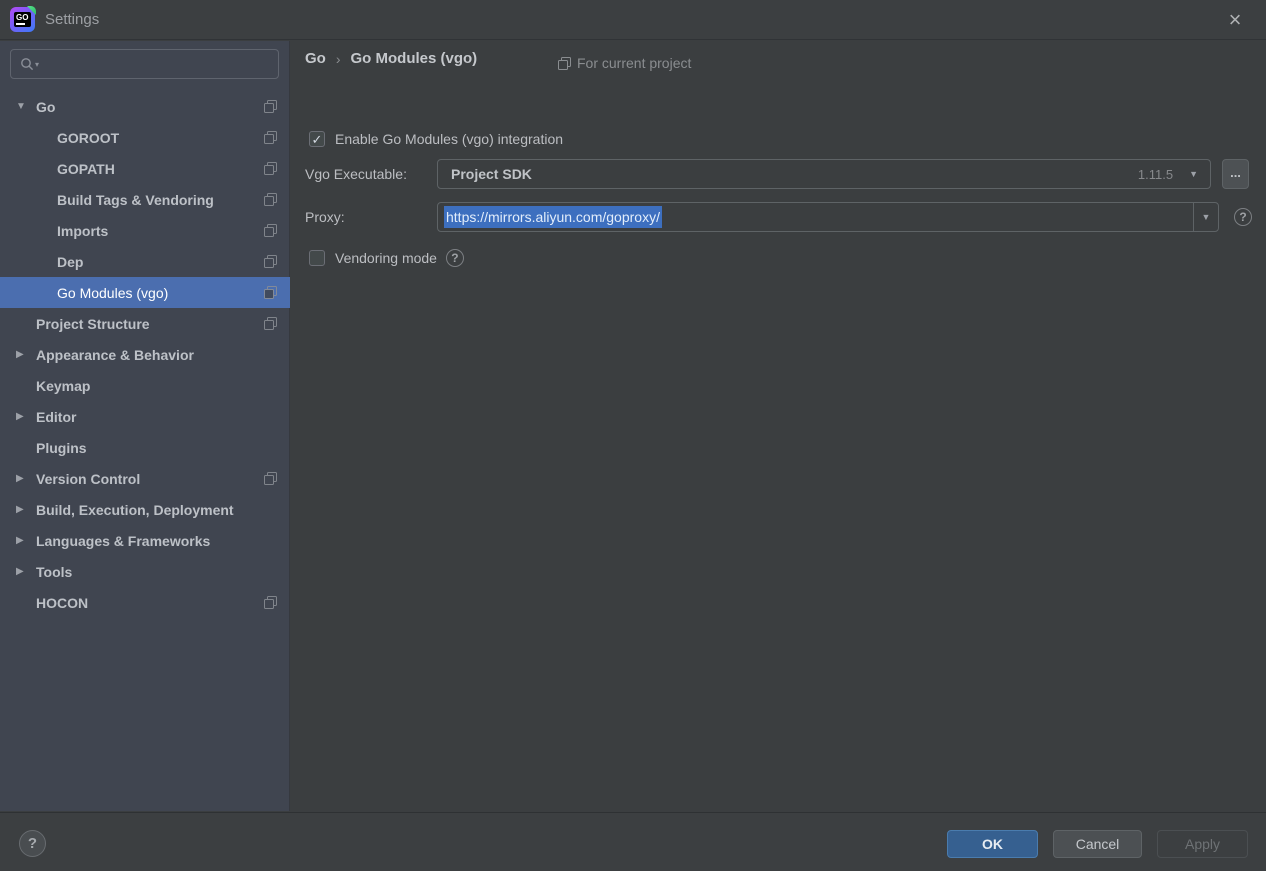 This screenshot has height=871, width=1266. What do you see at coordinates (414, 58) in the screenshot?
I see `breadcrumb-current: Go Modules (vgo)` at bounding box center [414, 58].